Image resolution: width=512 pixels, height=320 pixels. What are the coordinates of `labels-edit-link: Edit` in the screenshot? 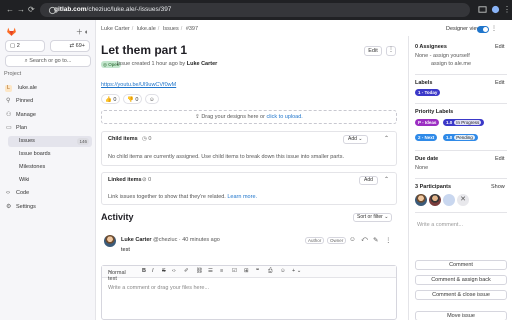 It's located at (499, 83).